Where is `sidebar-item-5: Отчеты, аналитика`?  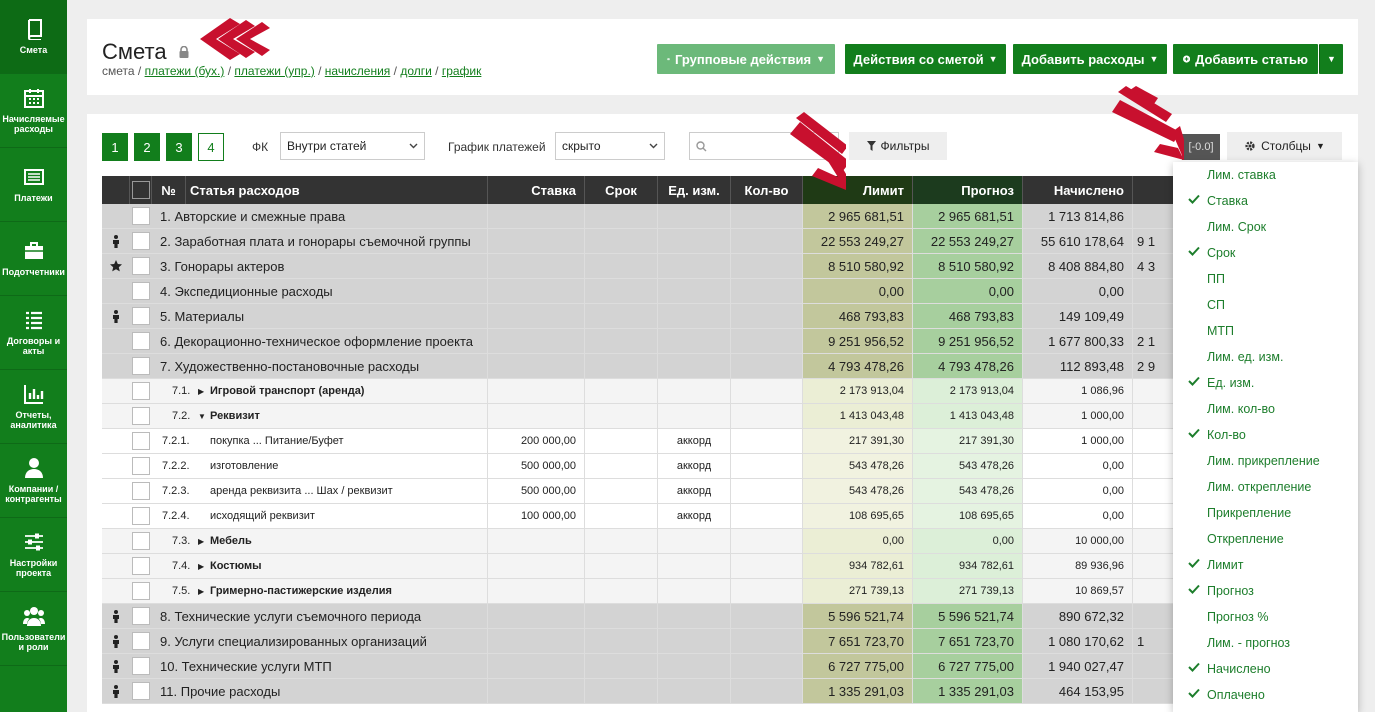
sidebar-item-5: Отчеты, аналитика is located at coordinates (33, 407).